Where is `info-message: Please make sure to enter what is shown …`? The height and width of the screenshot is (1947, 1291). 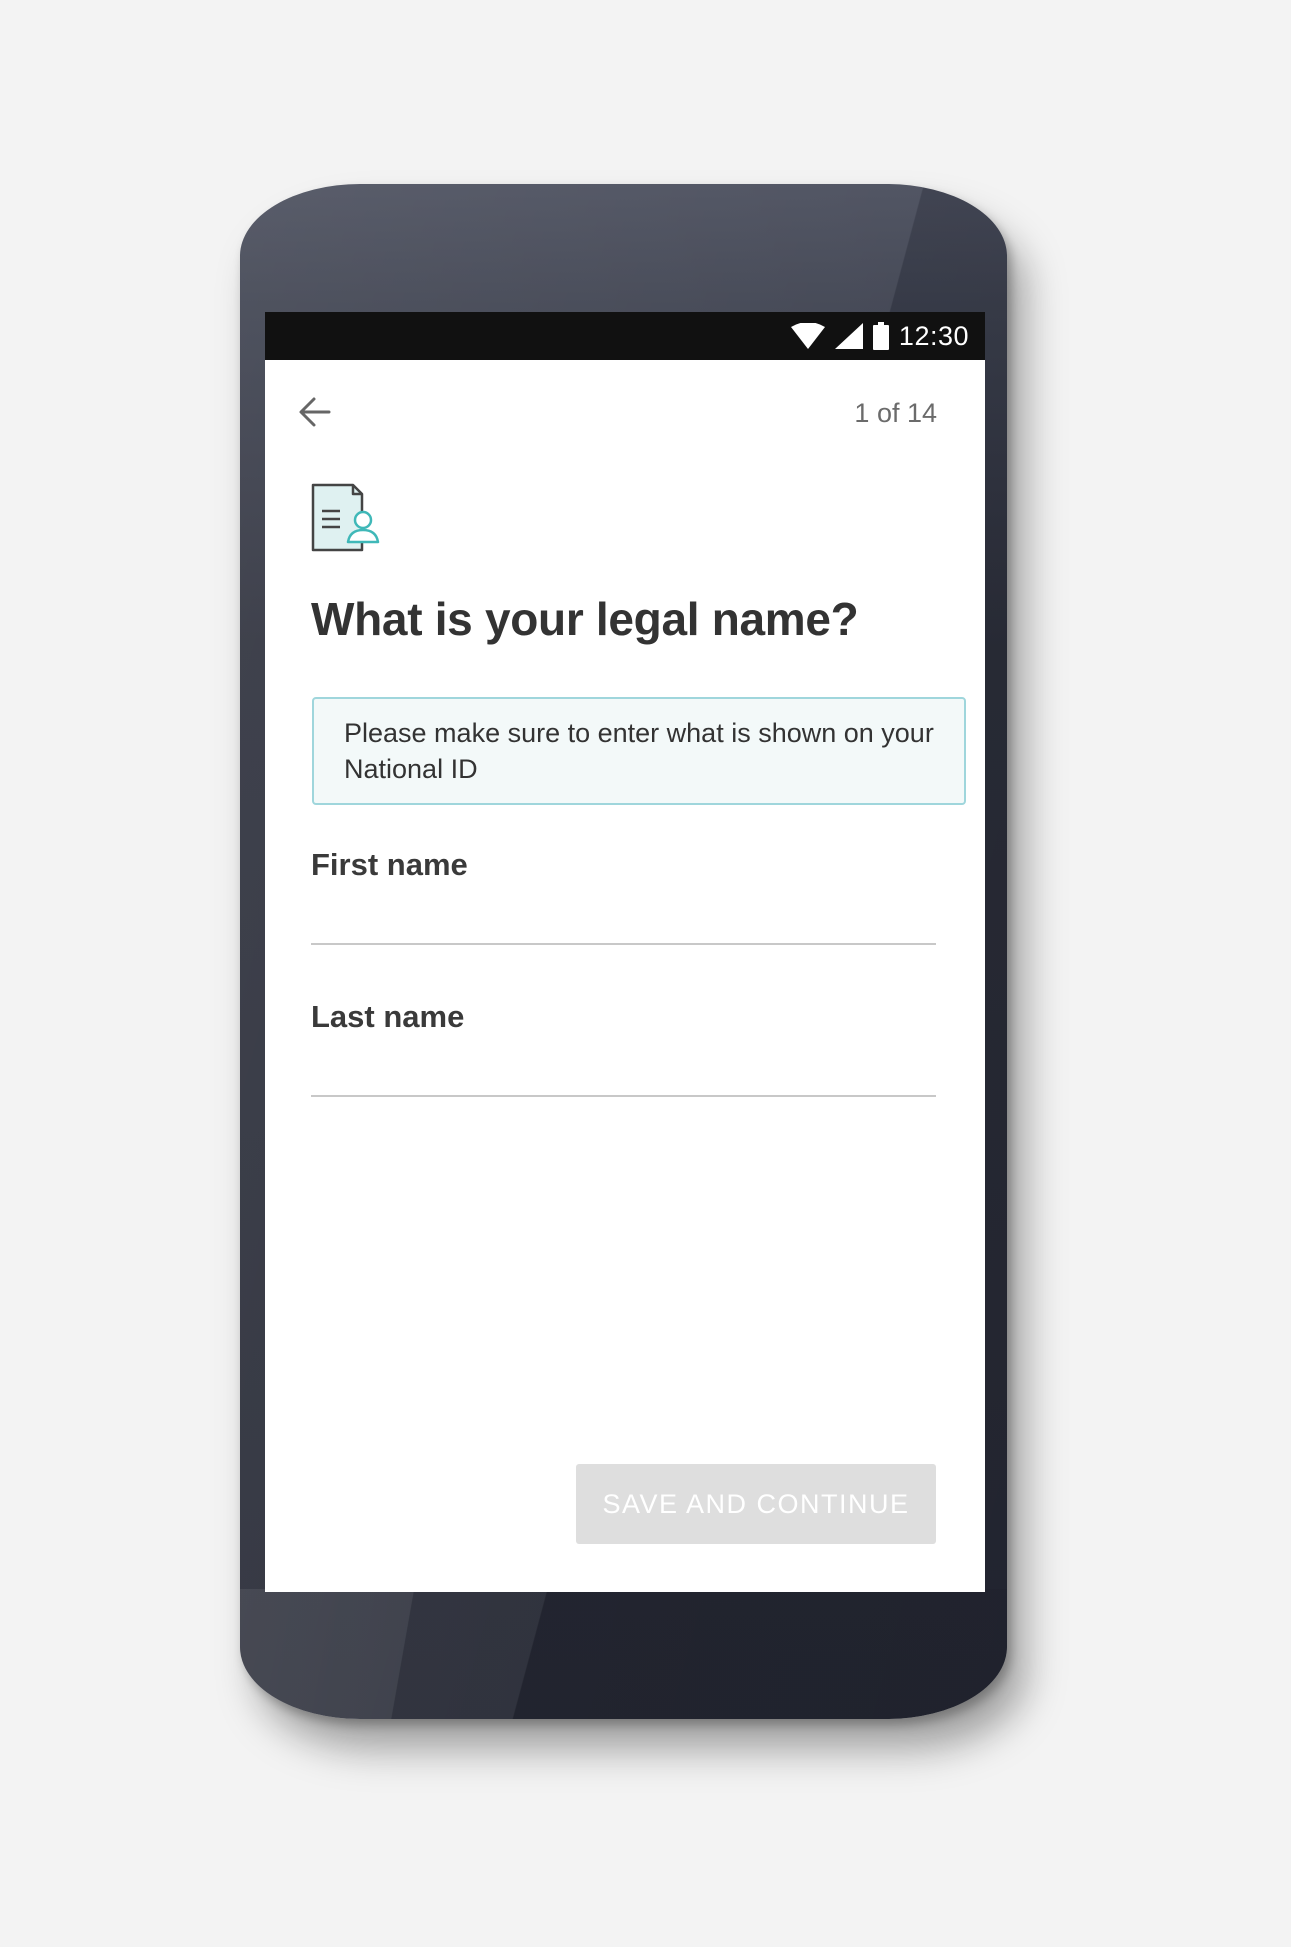 info-message: Please make sure to enter what is shown … is located at coordinates (639, 751).